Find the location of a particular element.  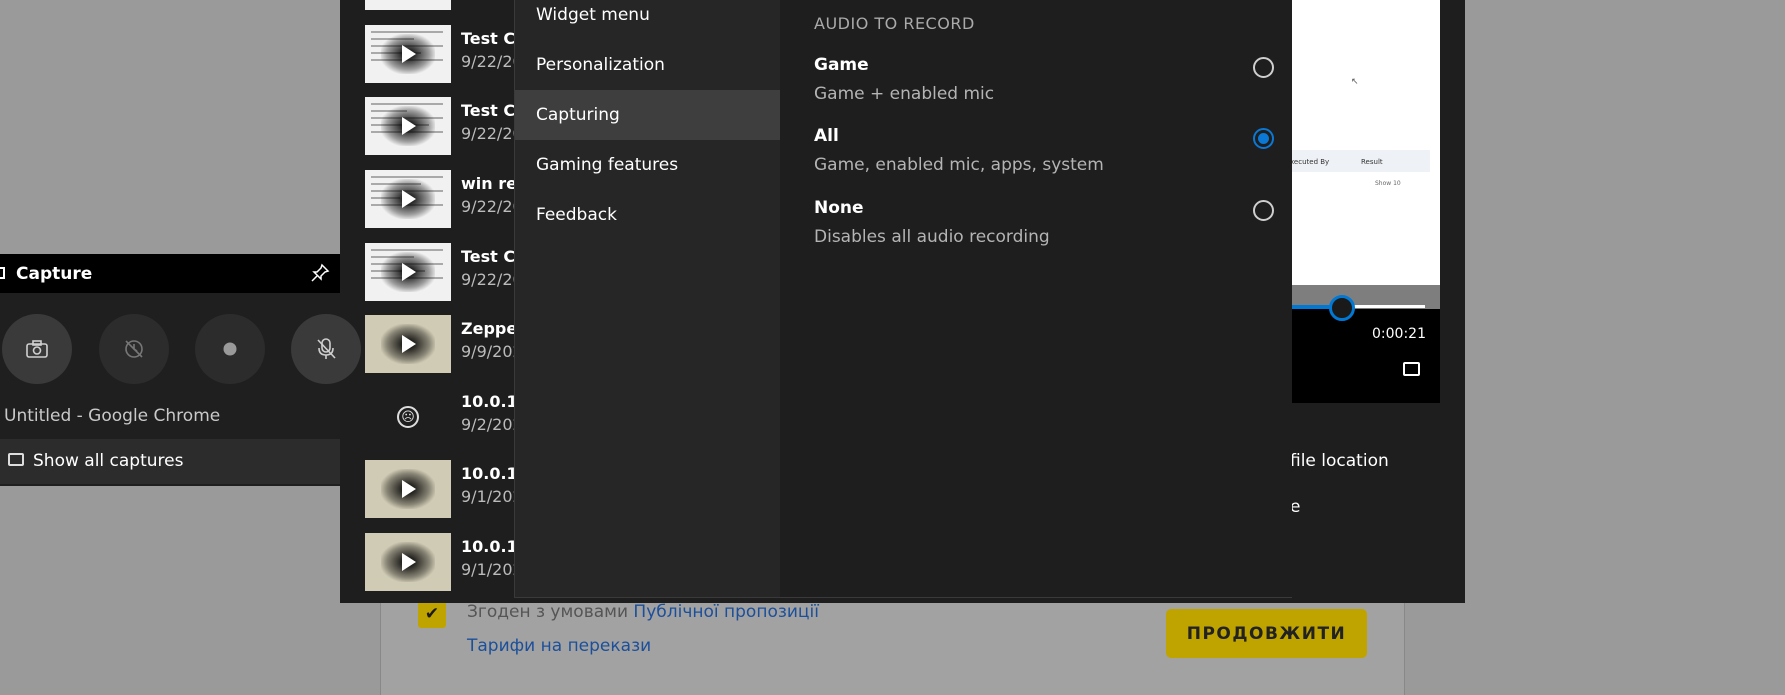

nav-item-capturing: Capturing is located at coordinates (647, 115).